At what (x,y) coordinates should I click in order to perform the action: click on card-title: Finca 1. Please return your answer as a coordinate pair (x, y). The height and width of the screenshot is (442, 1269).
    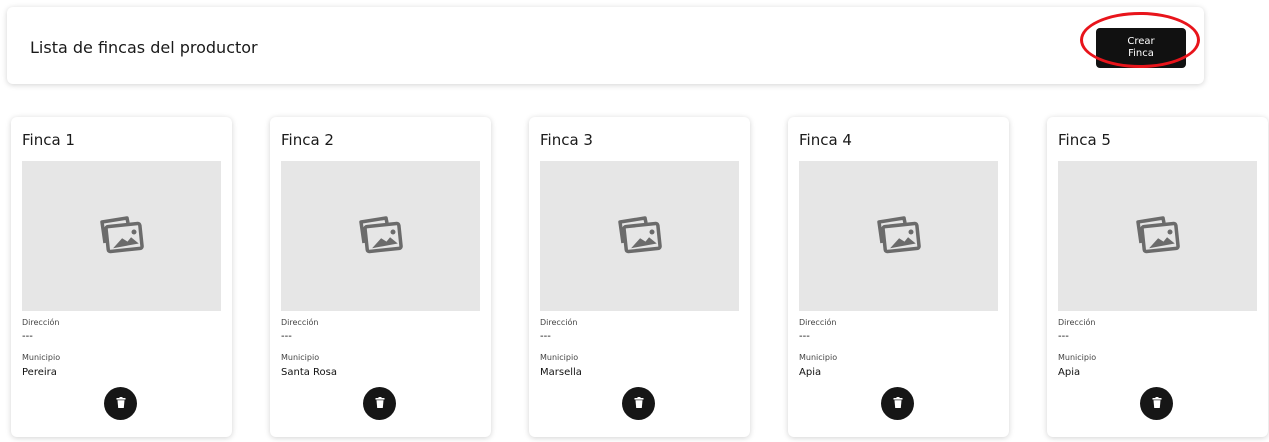
    Looking at the image, I should click on (48, 140).